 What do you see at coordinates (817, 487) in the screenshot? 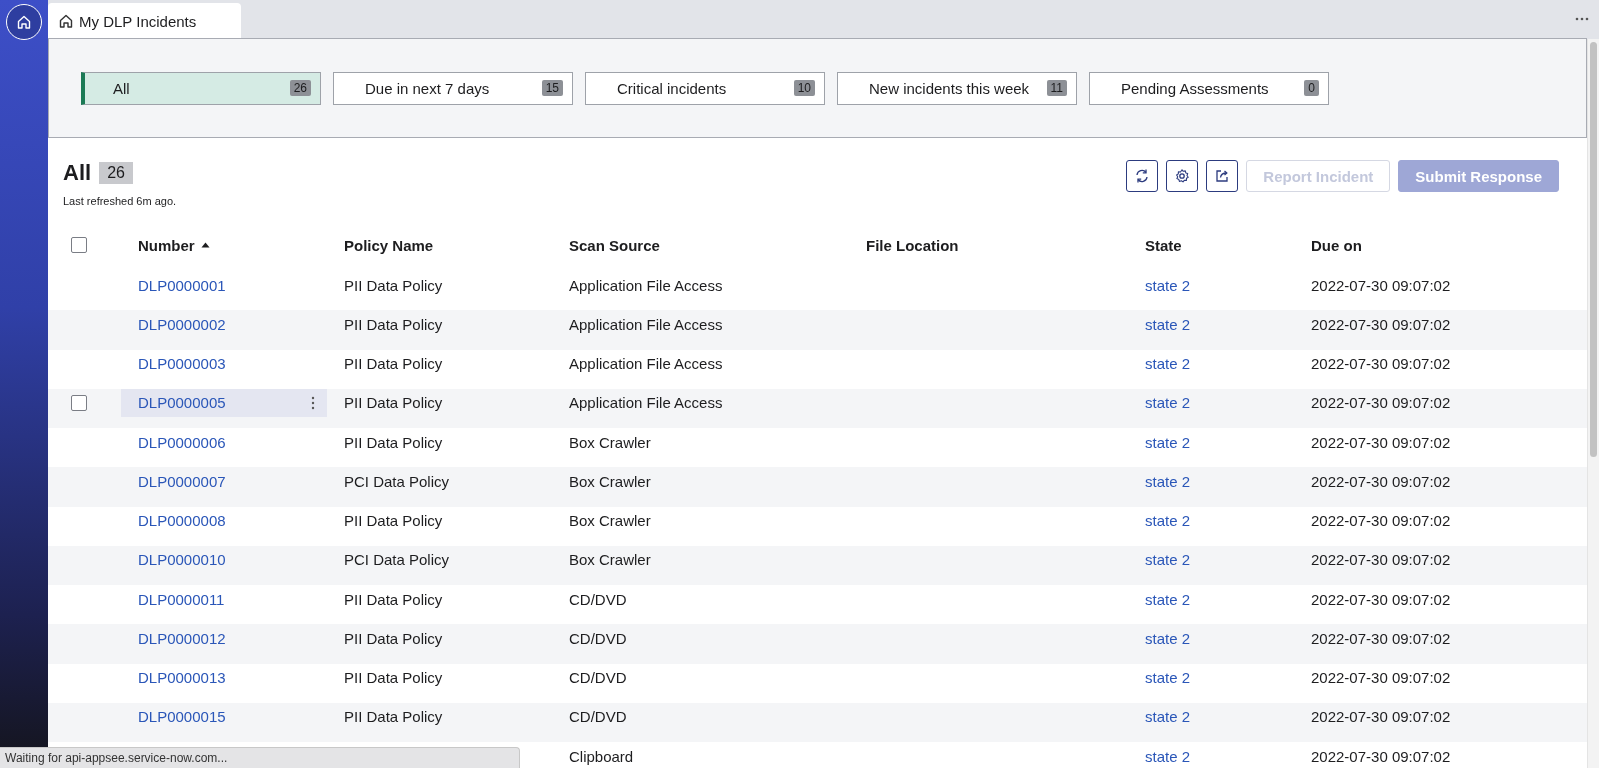
I see `table-row: DLP0000007 PCI Data Policy Box Crawler state 2 2022-07-30 09:07:02` at bounding box center [817, 487].